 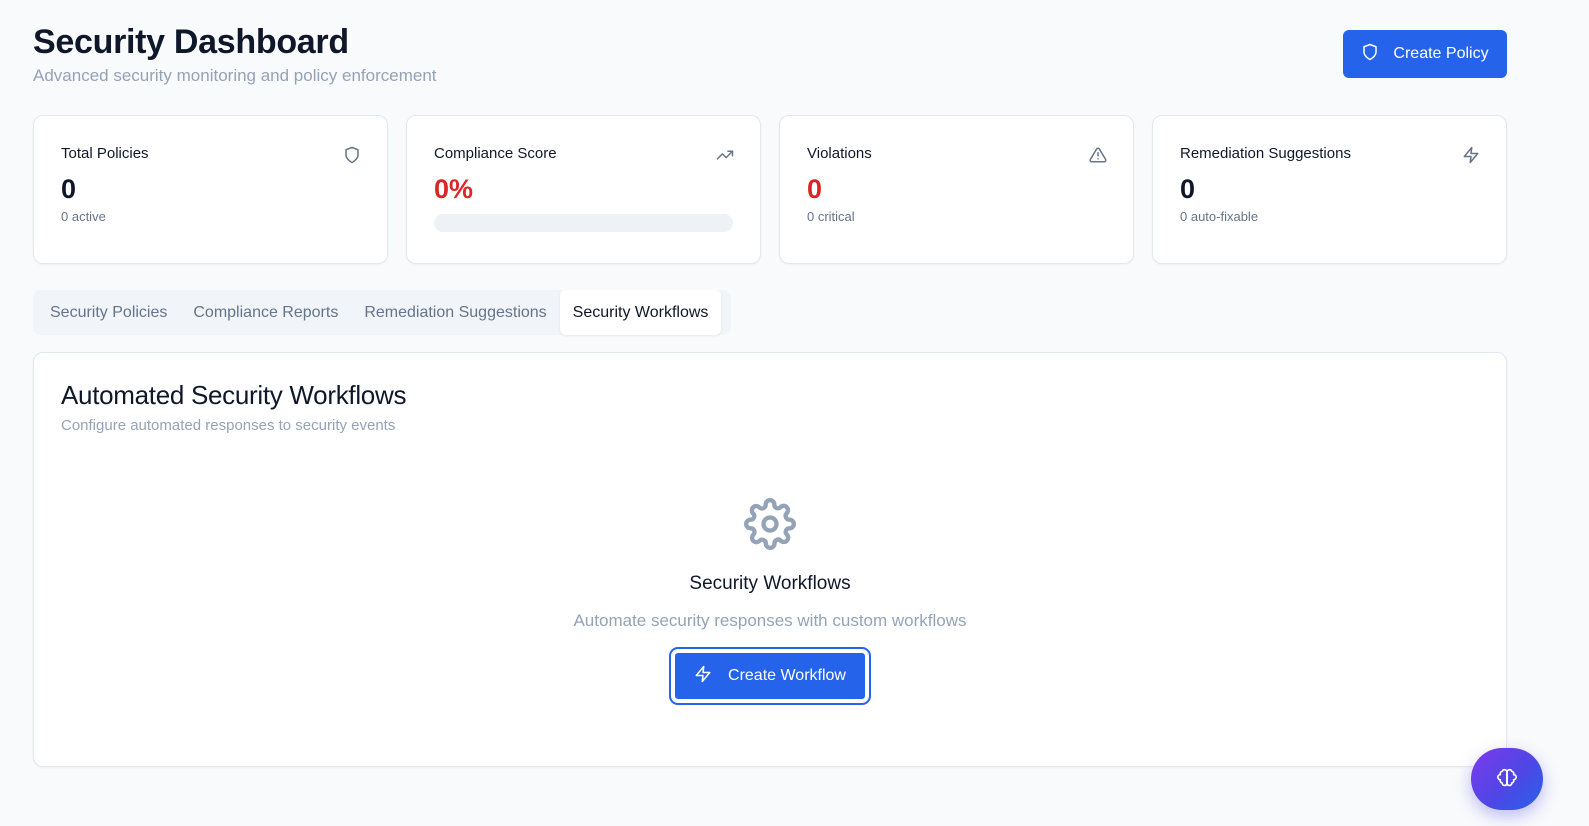 What do you see at coordinates (210, 189) in the screenshot?
I see `stat-card-total-policies: Total Policies 0 0 active` at bounding box center [210, 189].